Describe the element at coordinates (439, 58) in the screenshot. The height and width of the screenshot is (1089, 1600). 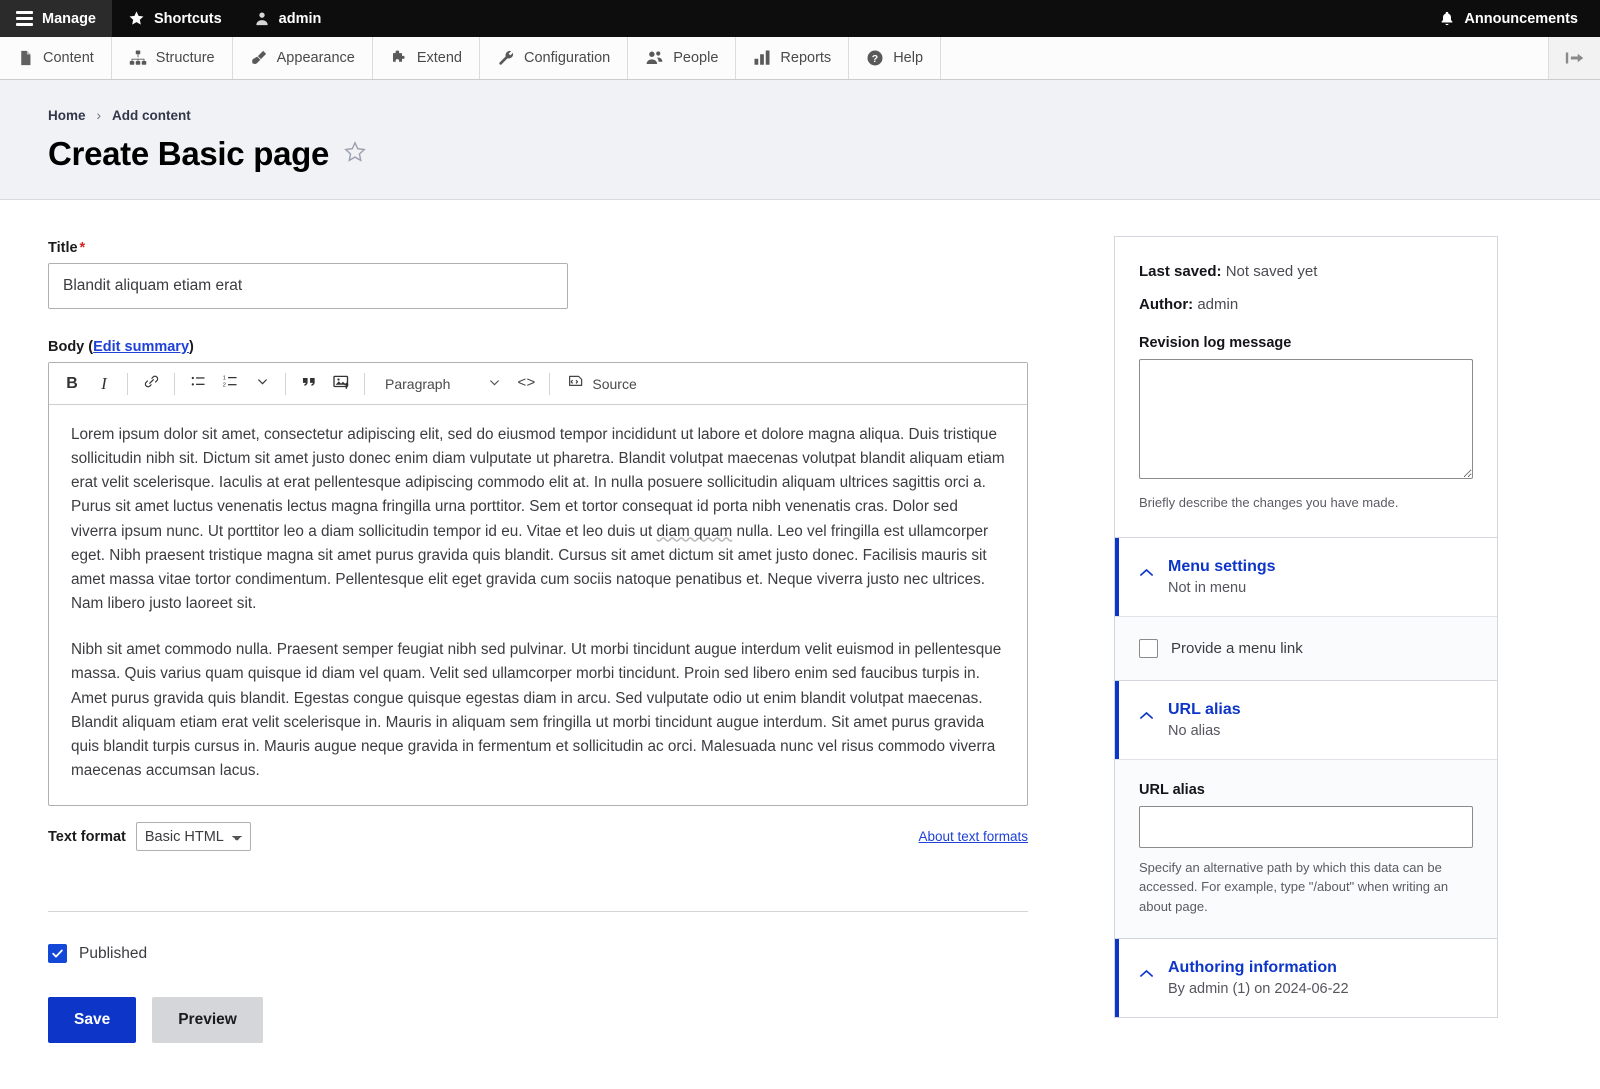
I see `nav-label-extend: Extend` at that location.